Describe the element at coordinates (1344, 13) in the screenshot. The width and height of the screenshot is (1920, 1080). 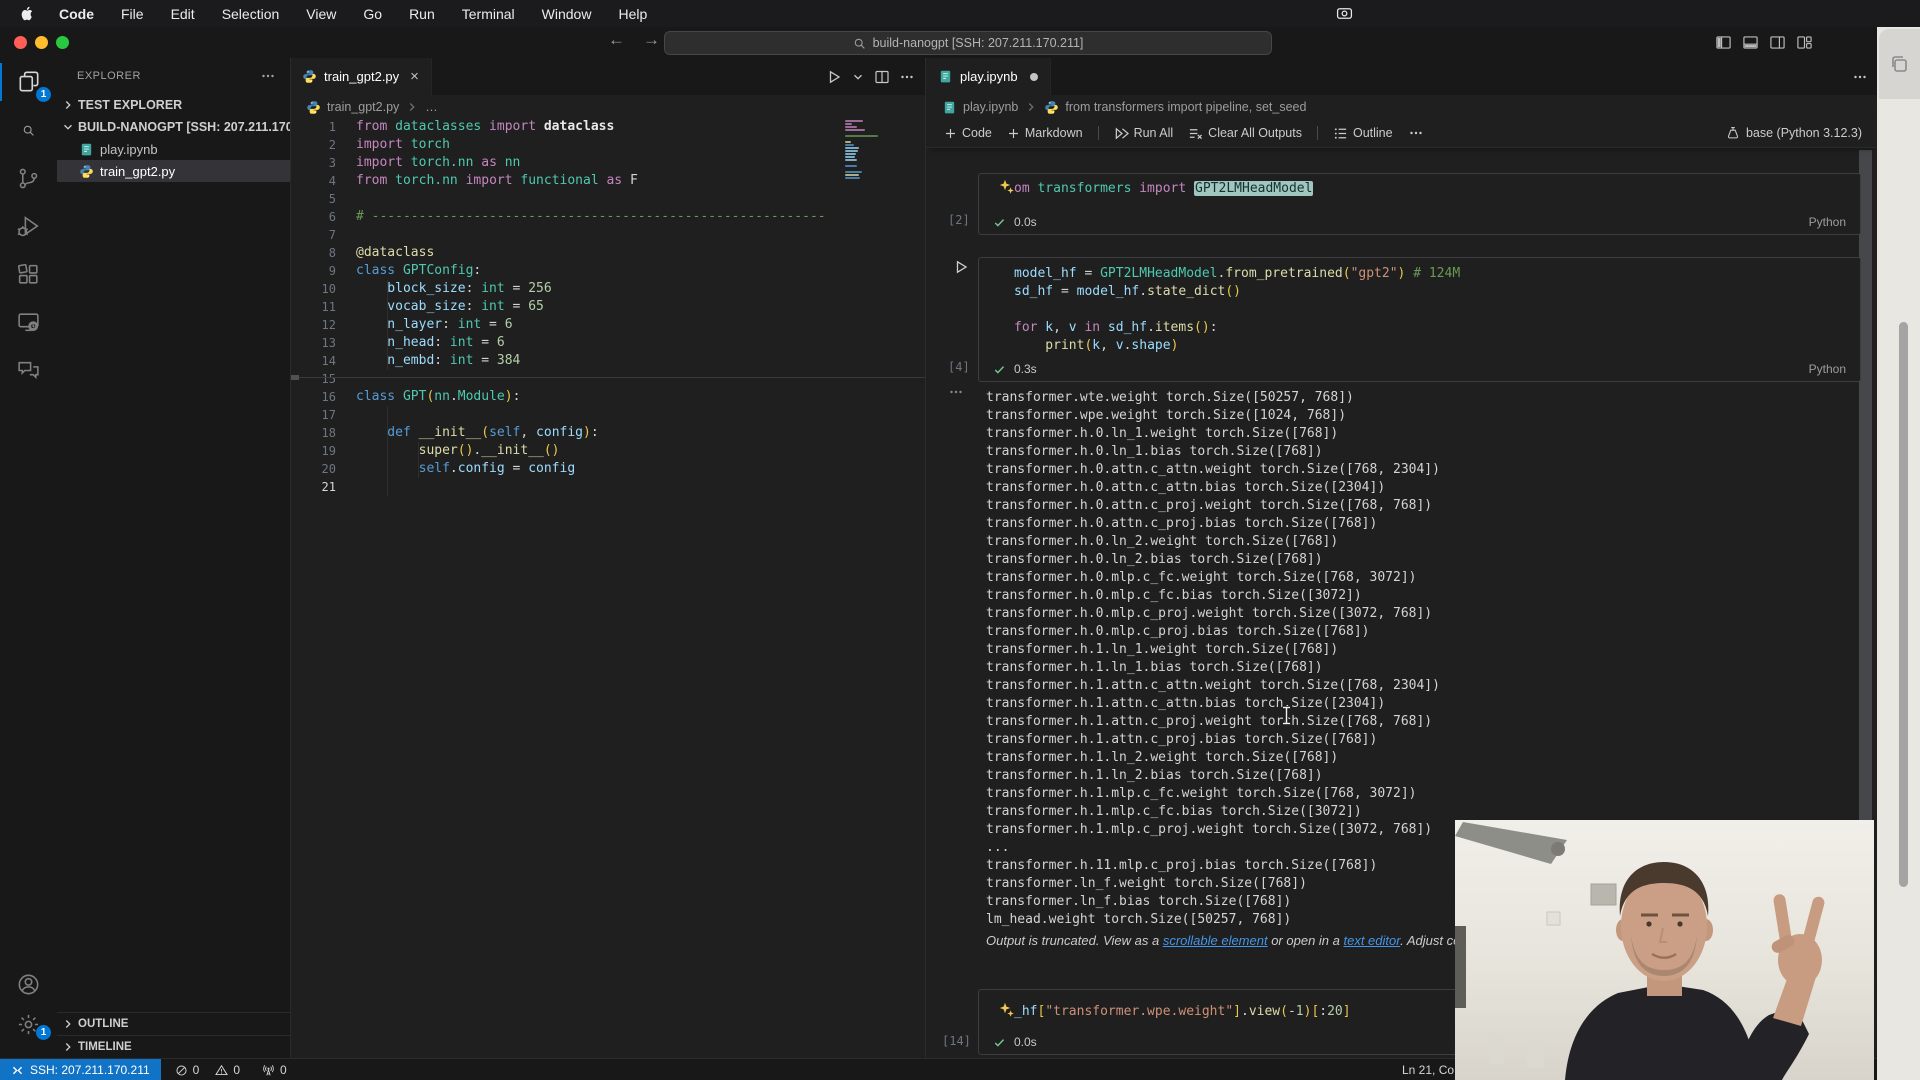
I see `screen-record-icon` at that location.